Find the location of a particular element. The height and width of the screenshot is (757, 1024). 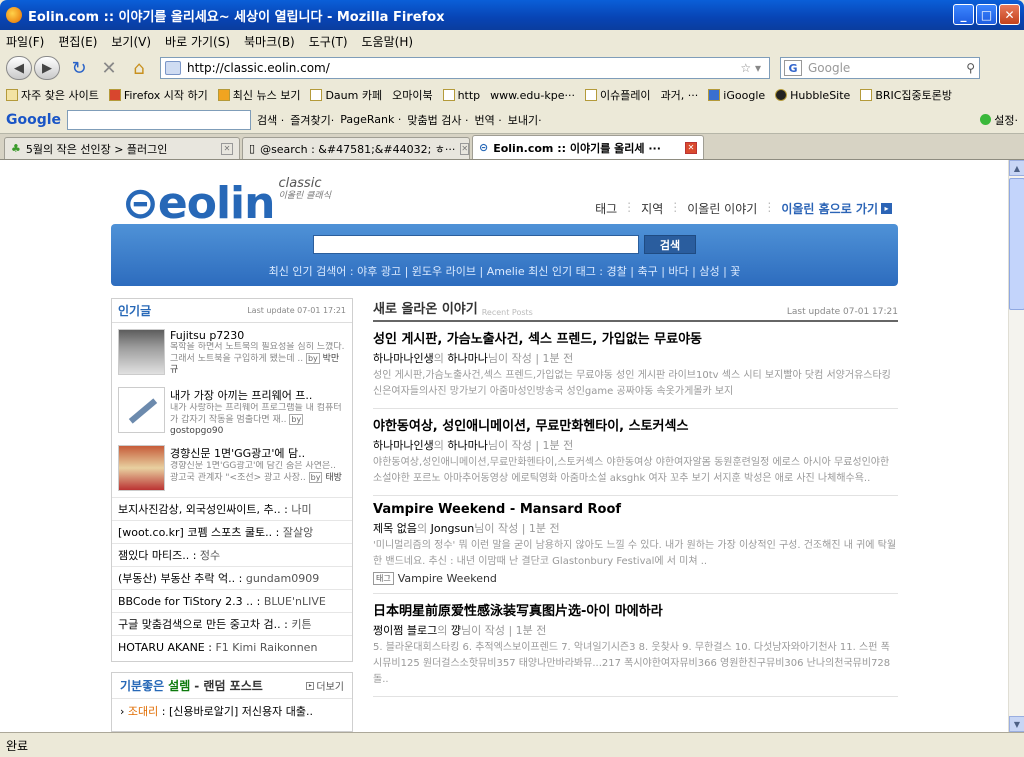

popular-list-item: (부동산) 부동산 추락 억.. : gundam0909 is located at coordinates (232, 577).